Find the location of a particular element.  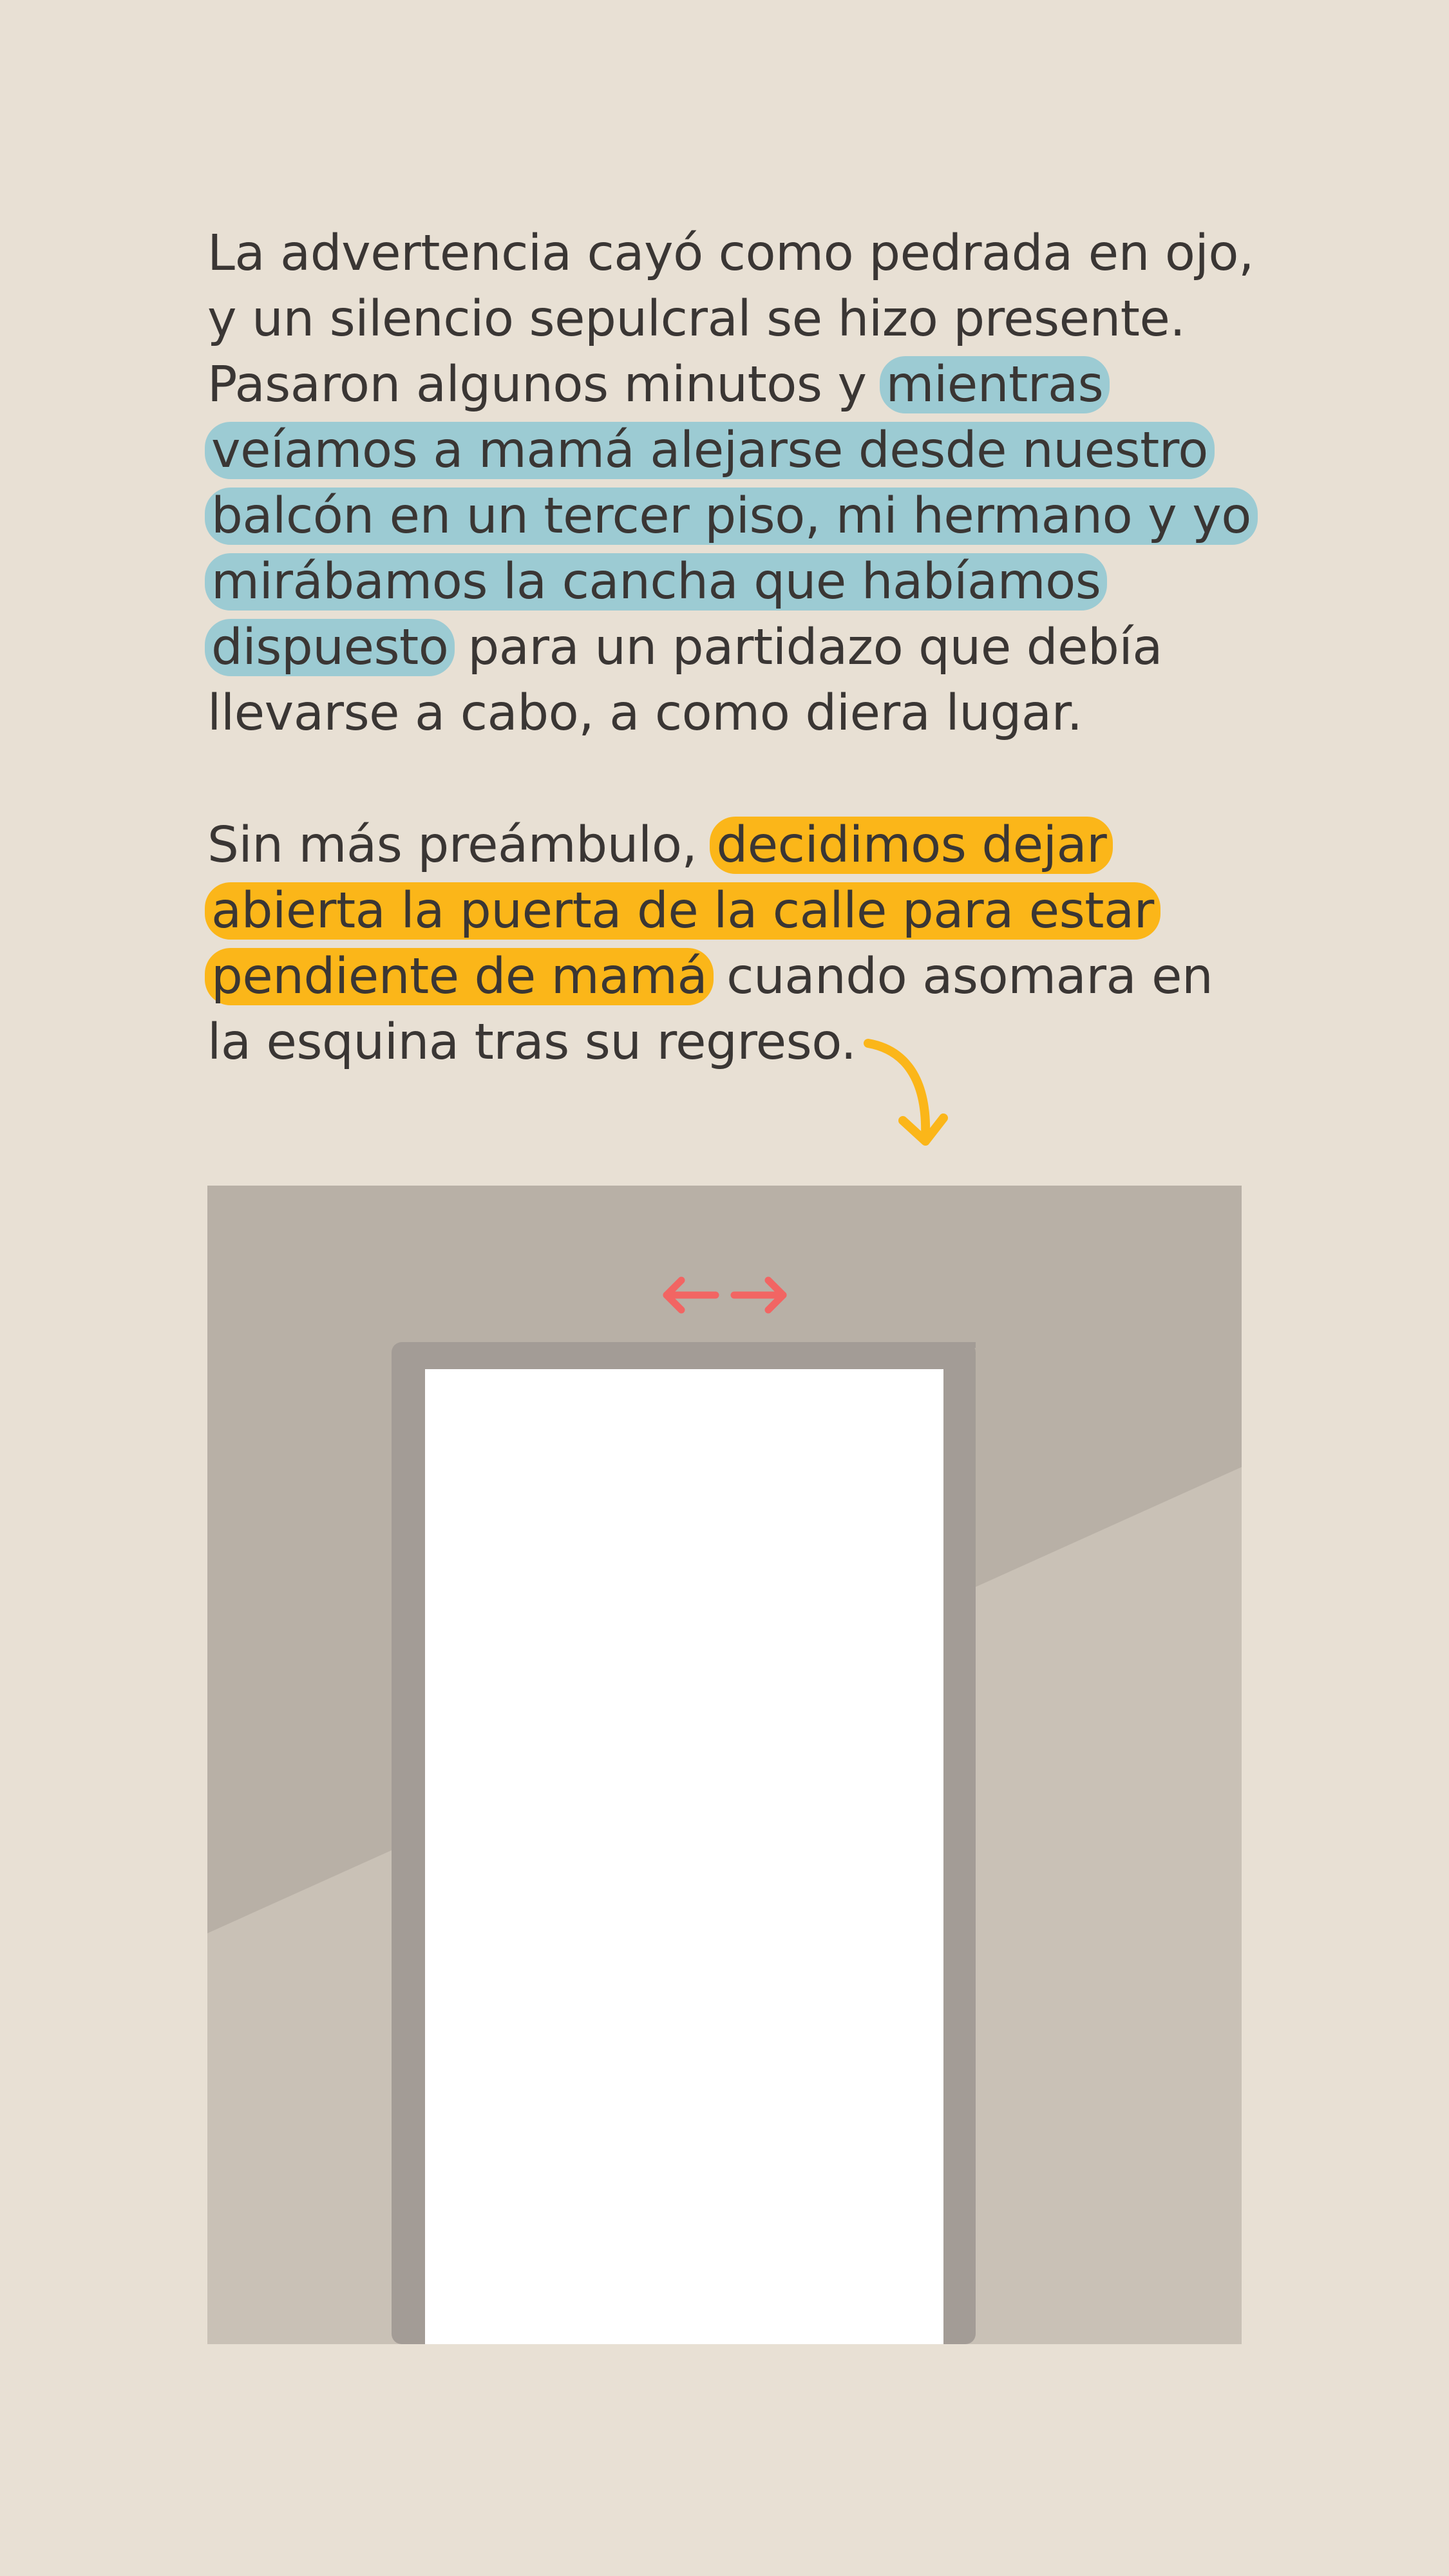

frame-shadow is located at coordinates (959, 1345).